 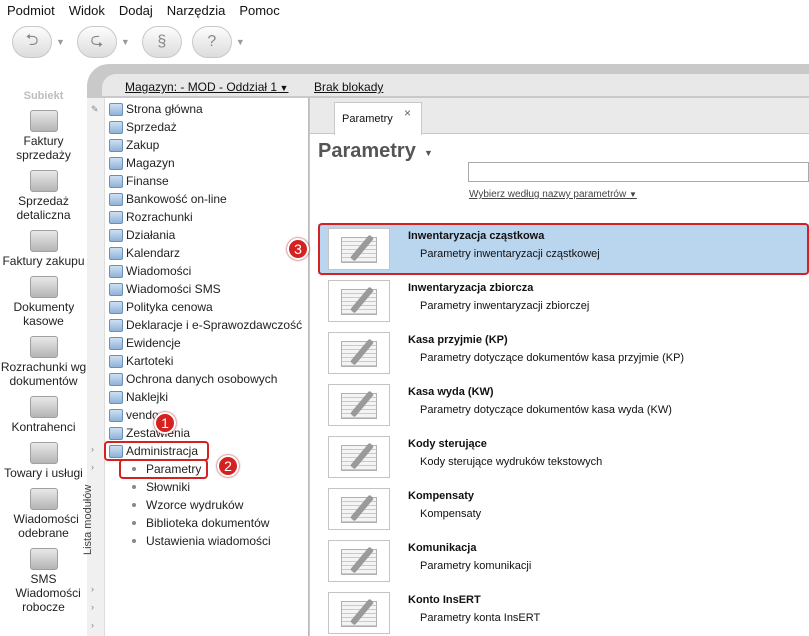 I want to click on menu-podmiot: Podmiot, so click(x=31, y=10).